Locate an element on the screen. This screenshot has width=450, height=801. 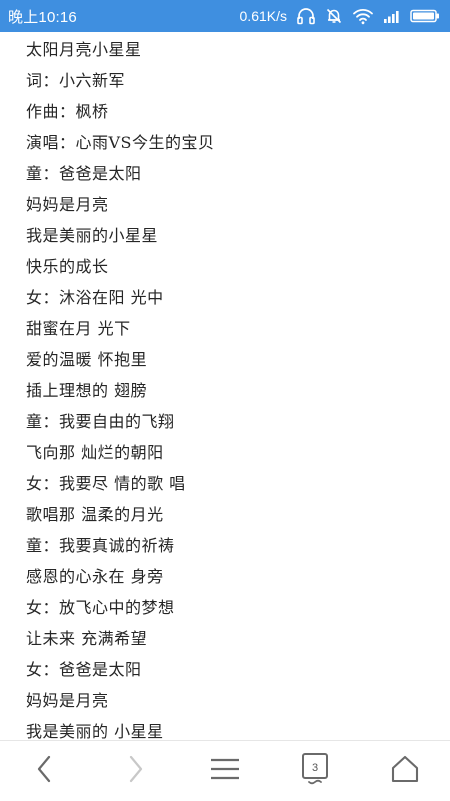
lyric-line: 女：沐浴在阳 光中 is located at coordinates (95, 297).